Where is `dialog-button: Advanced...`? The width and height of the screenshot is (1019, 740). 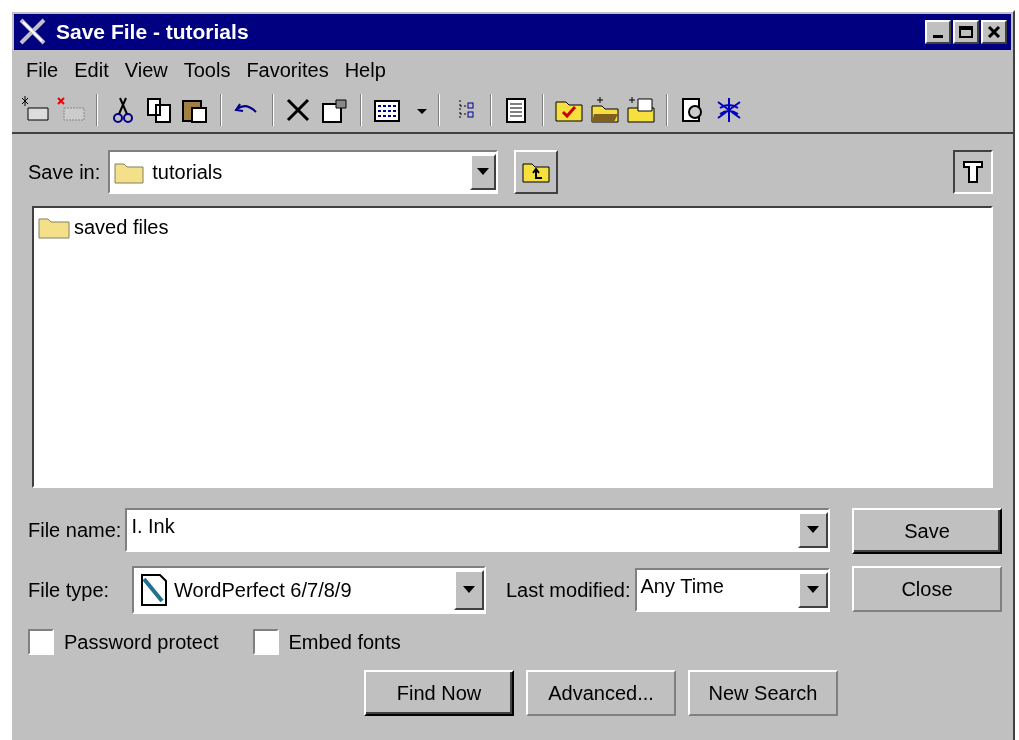
dialog-button: Advanced... is located at coordinates (601, 693).